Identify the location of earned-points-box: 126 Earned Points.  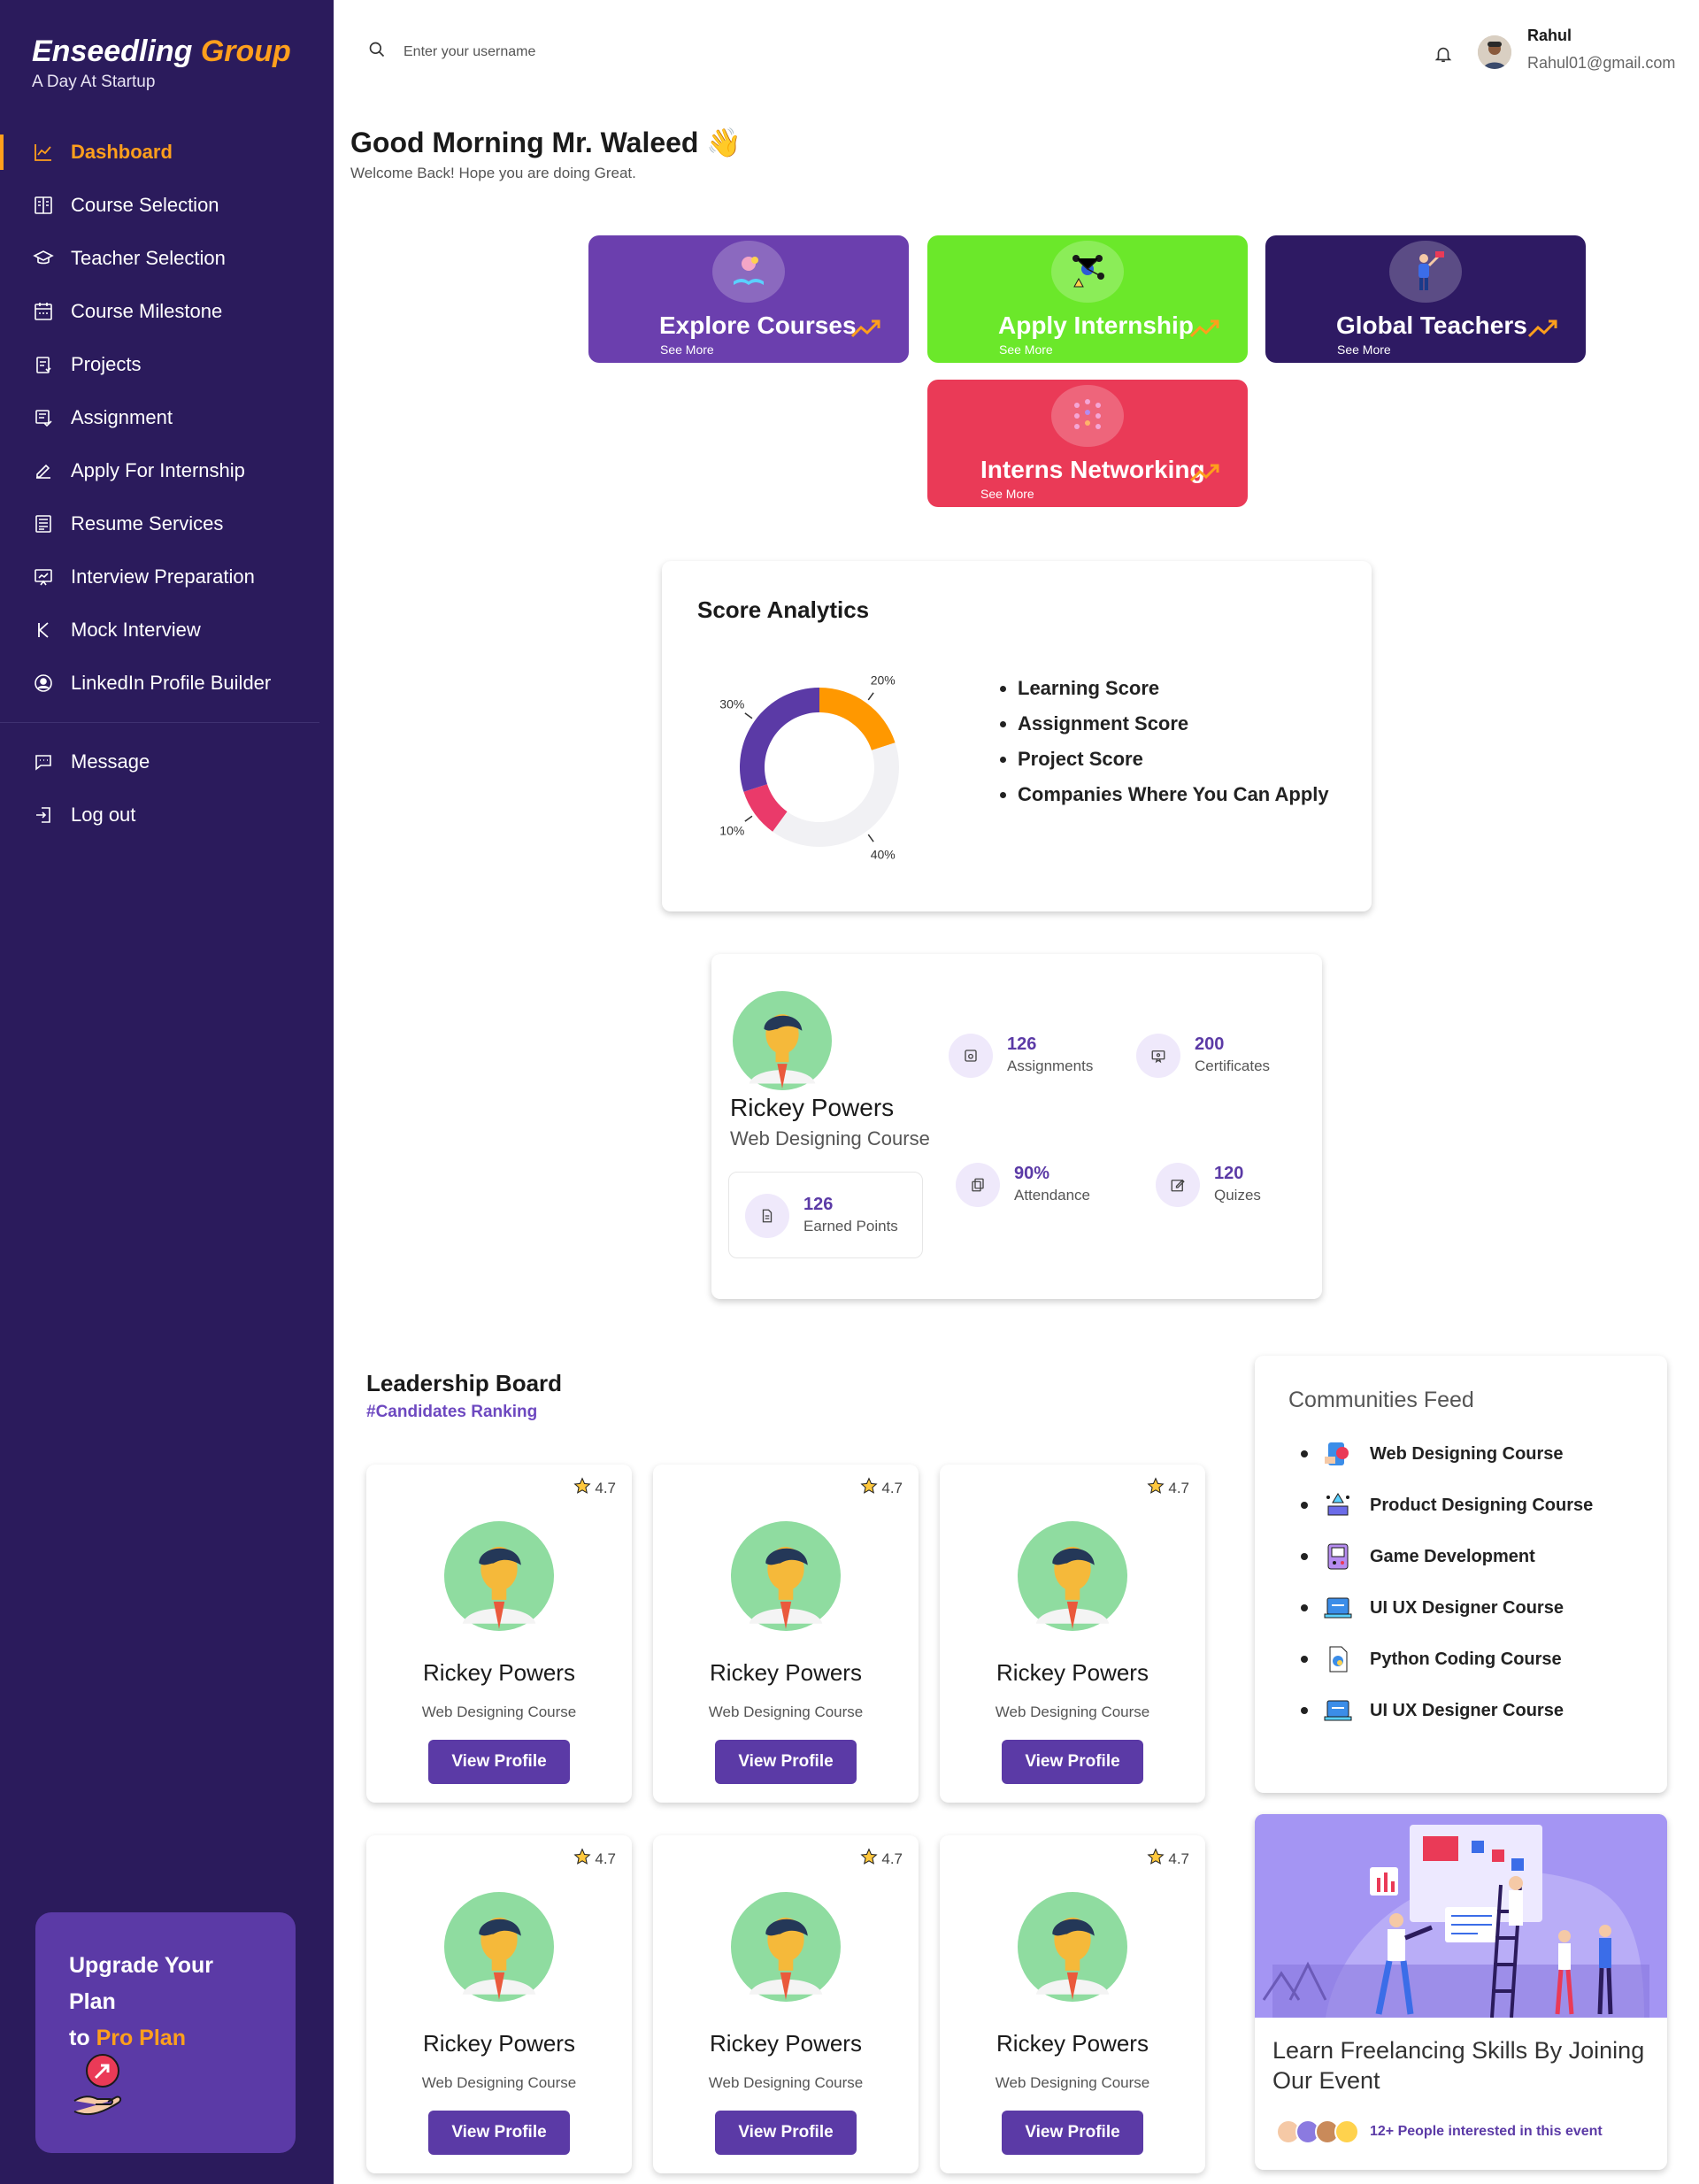
(825, 1215).